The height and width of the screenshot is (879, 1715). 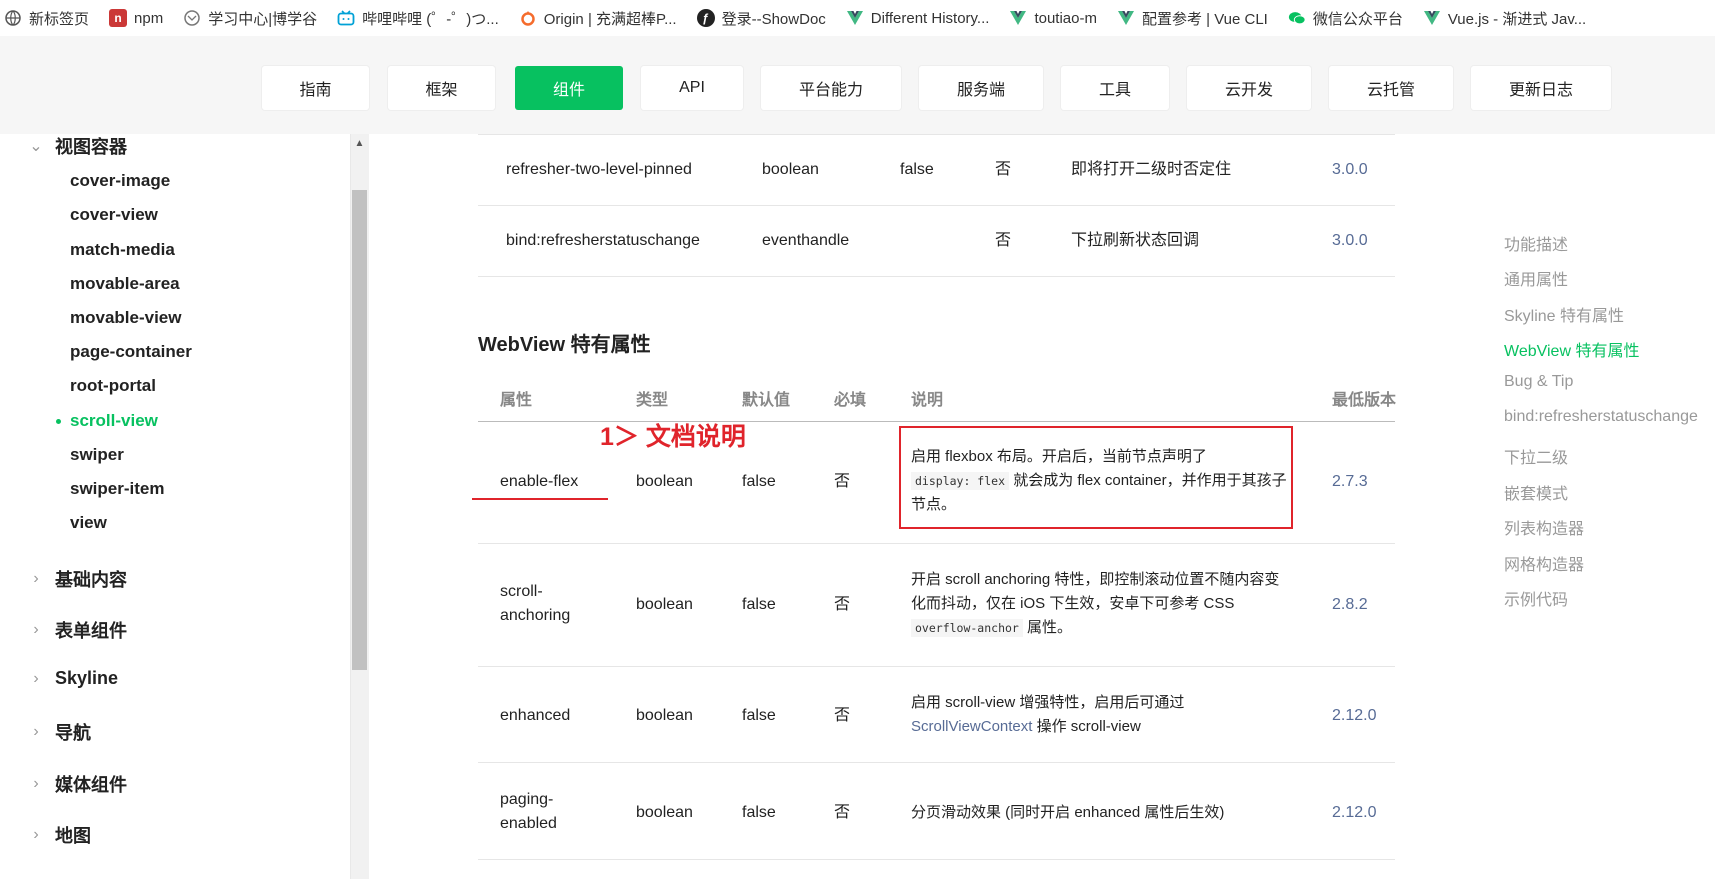 I want to click on sidebar-group-basic-content: › 基础内容, so click(x=76, y=579).